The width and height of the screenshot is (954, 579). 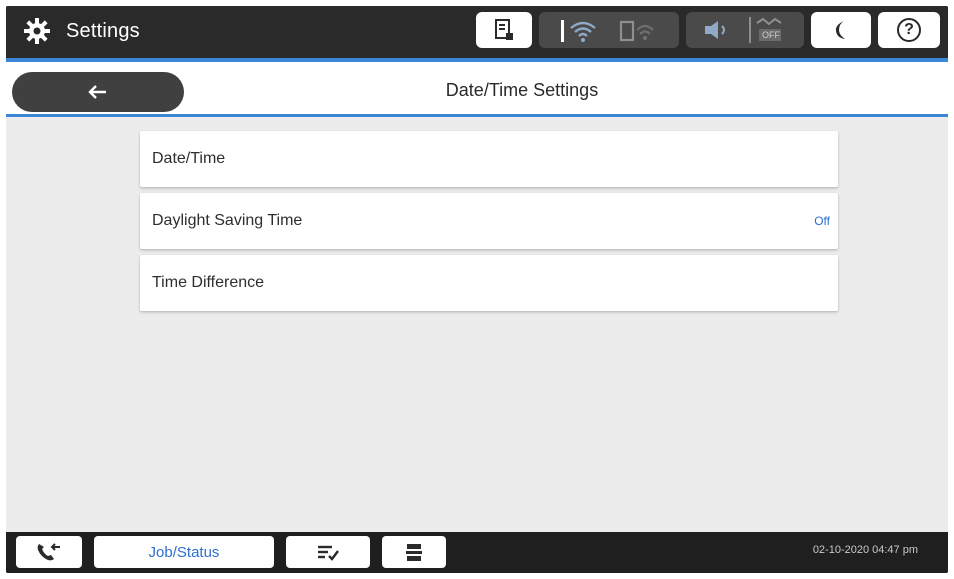 I want to click on list-item-value: Off, so click(x=822, y=221).